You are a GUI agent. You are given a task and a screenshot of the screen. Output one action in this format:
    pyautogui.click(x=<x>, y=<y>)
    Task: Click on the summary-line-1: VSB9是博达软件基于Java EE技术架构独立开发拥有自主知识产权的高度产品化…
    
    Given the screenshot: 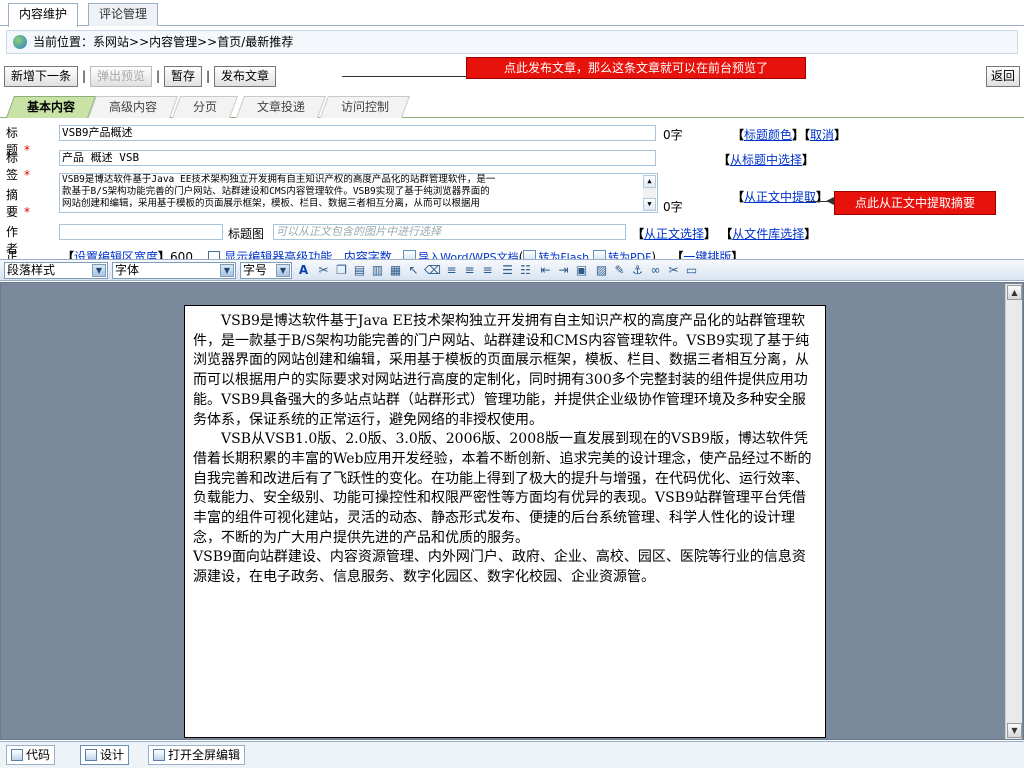 What is the action you would take?
    pyautogui.click(x=279, y=179)
    